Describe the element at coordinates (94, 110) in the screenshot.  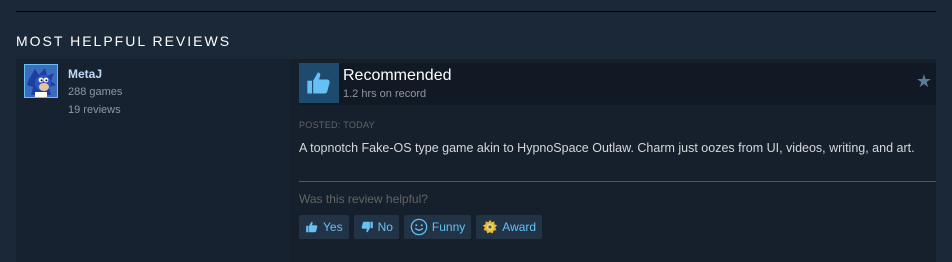
I see `reviews-count: 19 reviews` at that location.